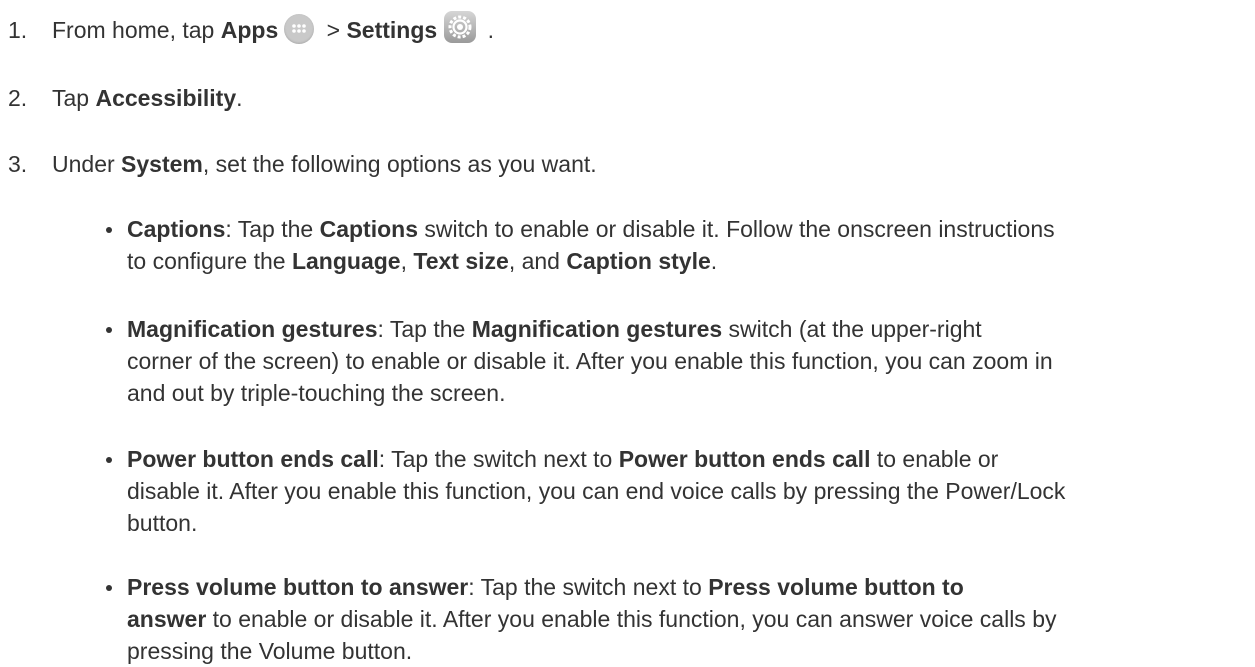 Image resolution: width=1255 pixels, height=667 pixels. What do you see at coordinates (597, 329) in the screenshot?
I see `bold-text: Magnification gestures` at bounding box center [597, 329].